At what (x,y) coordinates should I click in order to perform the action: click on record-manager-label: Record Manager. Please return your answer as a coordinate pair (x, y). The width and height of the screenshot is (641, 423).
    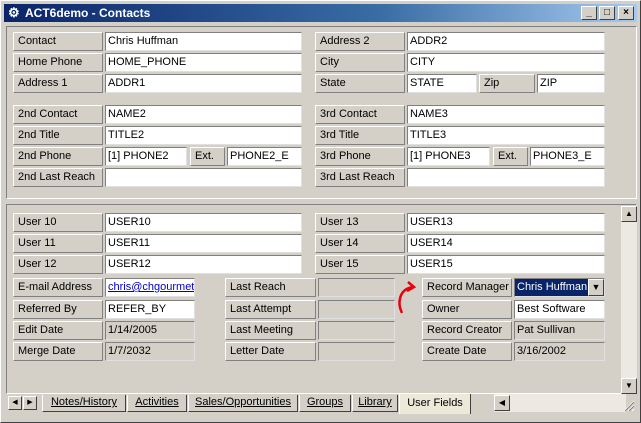
    Looking at the image, I should click on (467, 287).